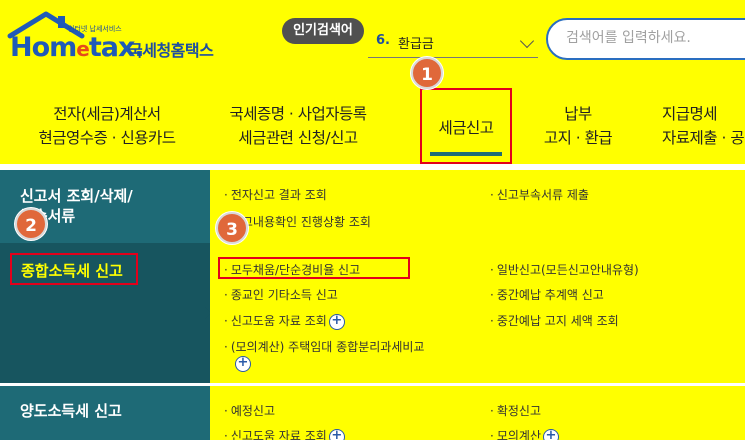 This screenshot has height=440, width=745. What do you see at coordinates (107, 138) in the screenshot?
I see `nav-item-sublabel: 현금영수증 · 신용카드` at bounding box center [107, 138].